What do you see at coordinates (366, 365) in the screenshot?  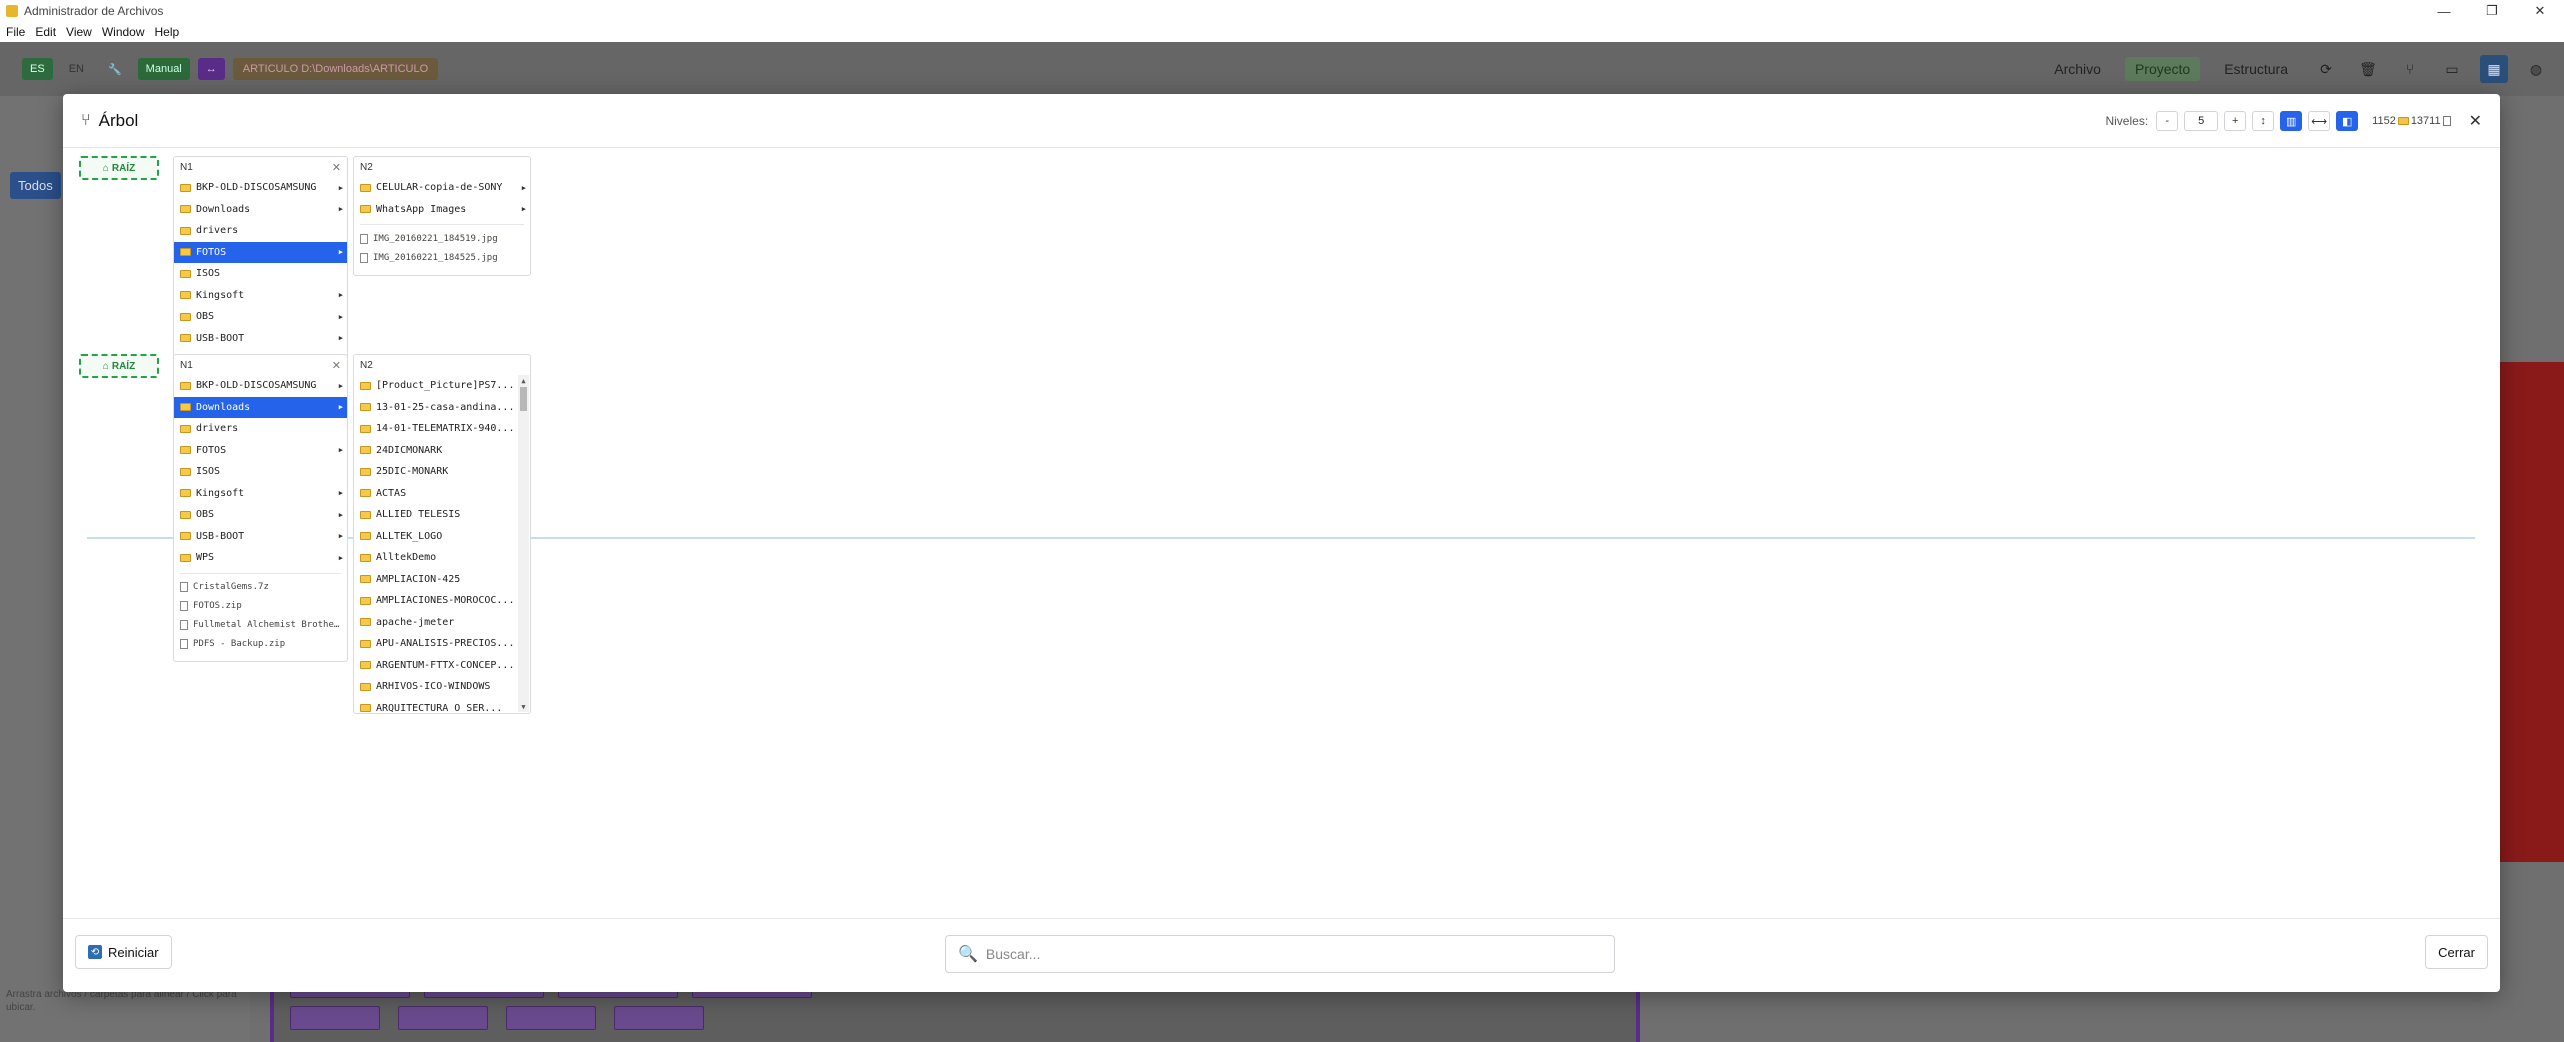 I see `column-level-label: N2` at bounding box center [366, 365].